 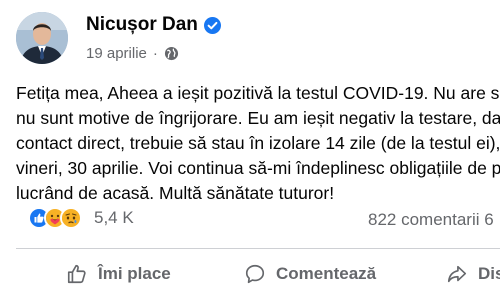 What do you see at coordinates (457, 274) in the screenshot?
I see `share-arrow-icon` at bounding box center [457, 274].